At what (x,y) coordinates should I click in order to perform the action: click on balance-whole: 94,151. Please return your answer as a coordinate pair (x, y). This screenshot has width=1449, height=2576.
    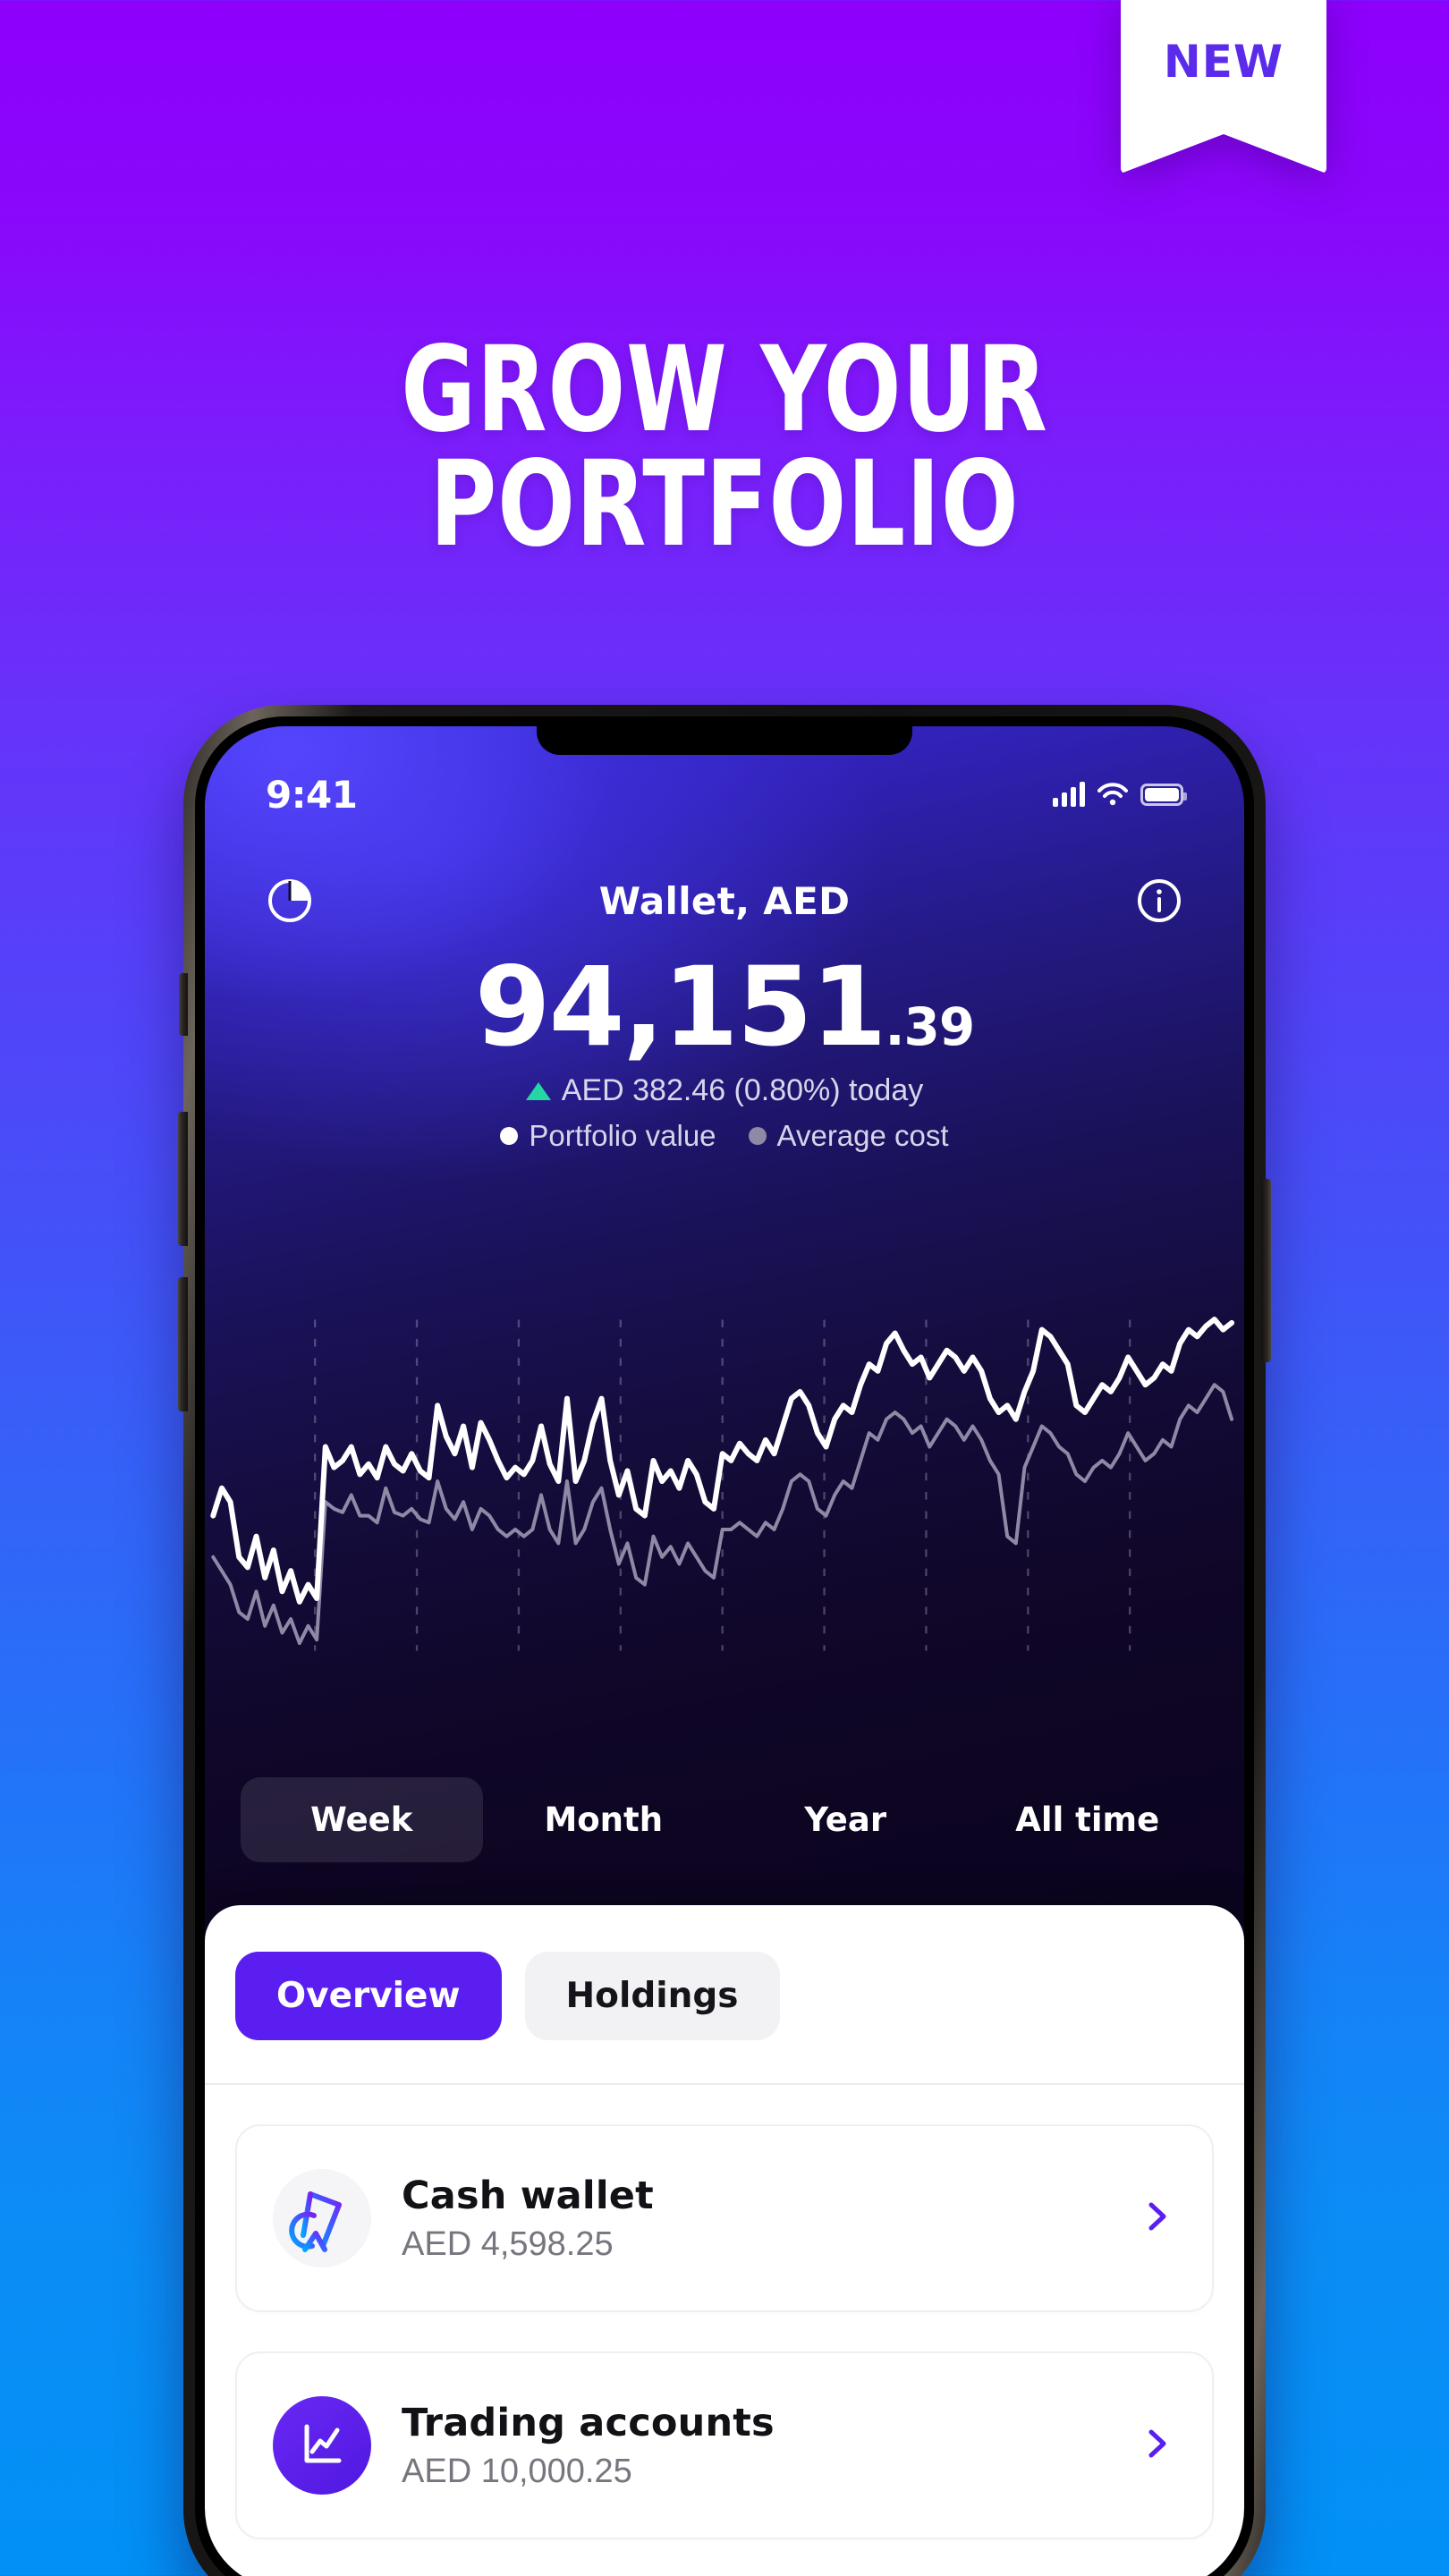
    Looking at the image, I should click on (680, 1007).